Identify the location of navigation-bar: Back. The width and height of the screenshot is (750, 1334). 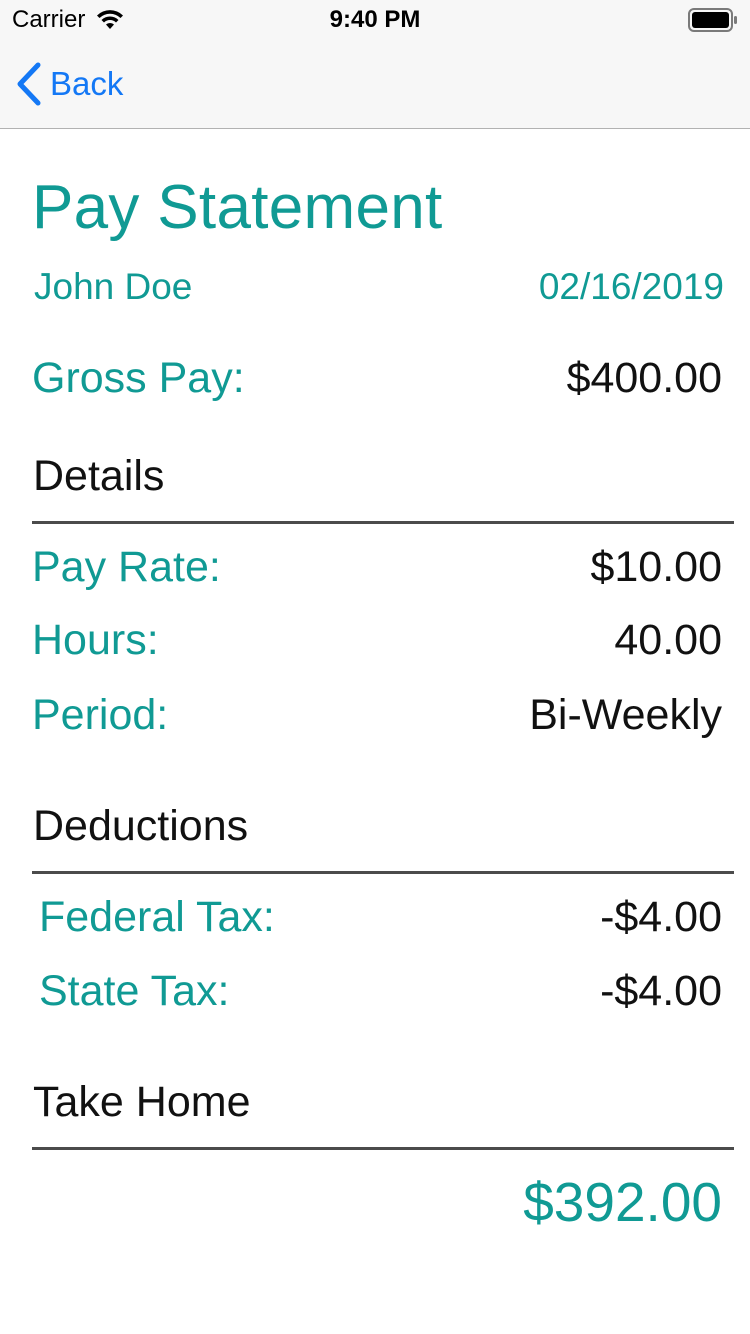
(375, 84).